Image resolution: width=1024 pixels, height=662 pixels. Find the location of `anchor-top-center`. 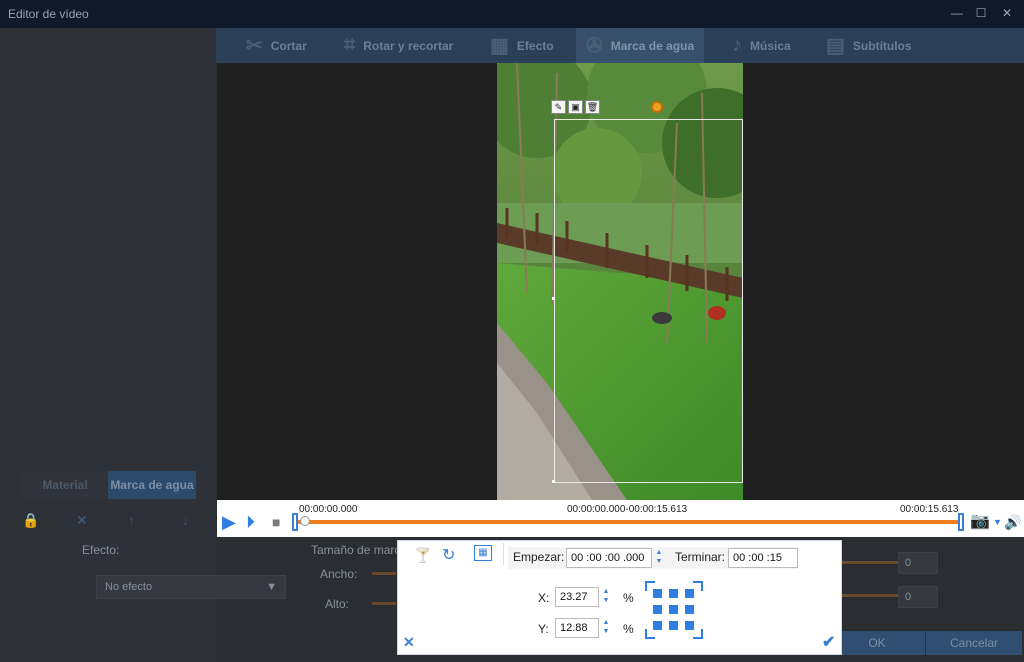

anchor-top-center is located at coordinates (673, 593).